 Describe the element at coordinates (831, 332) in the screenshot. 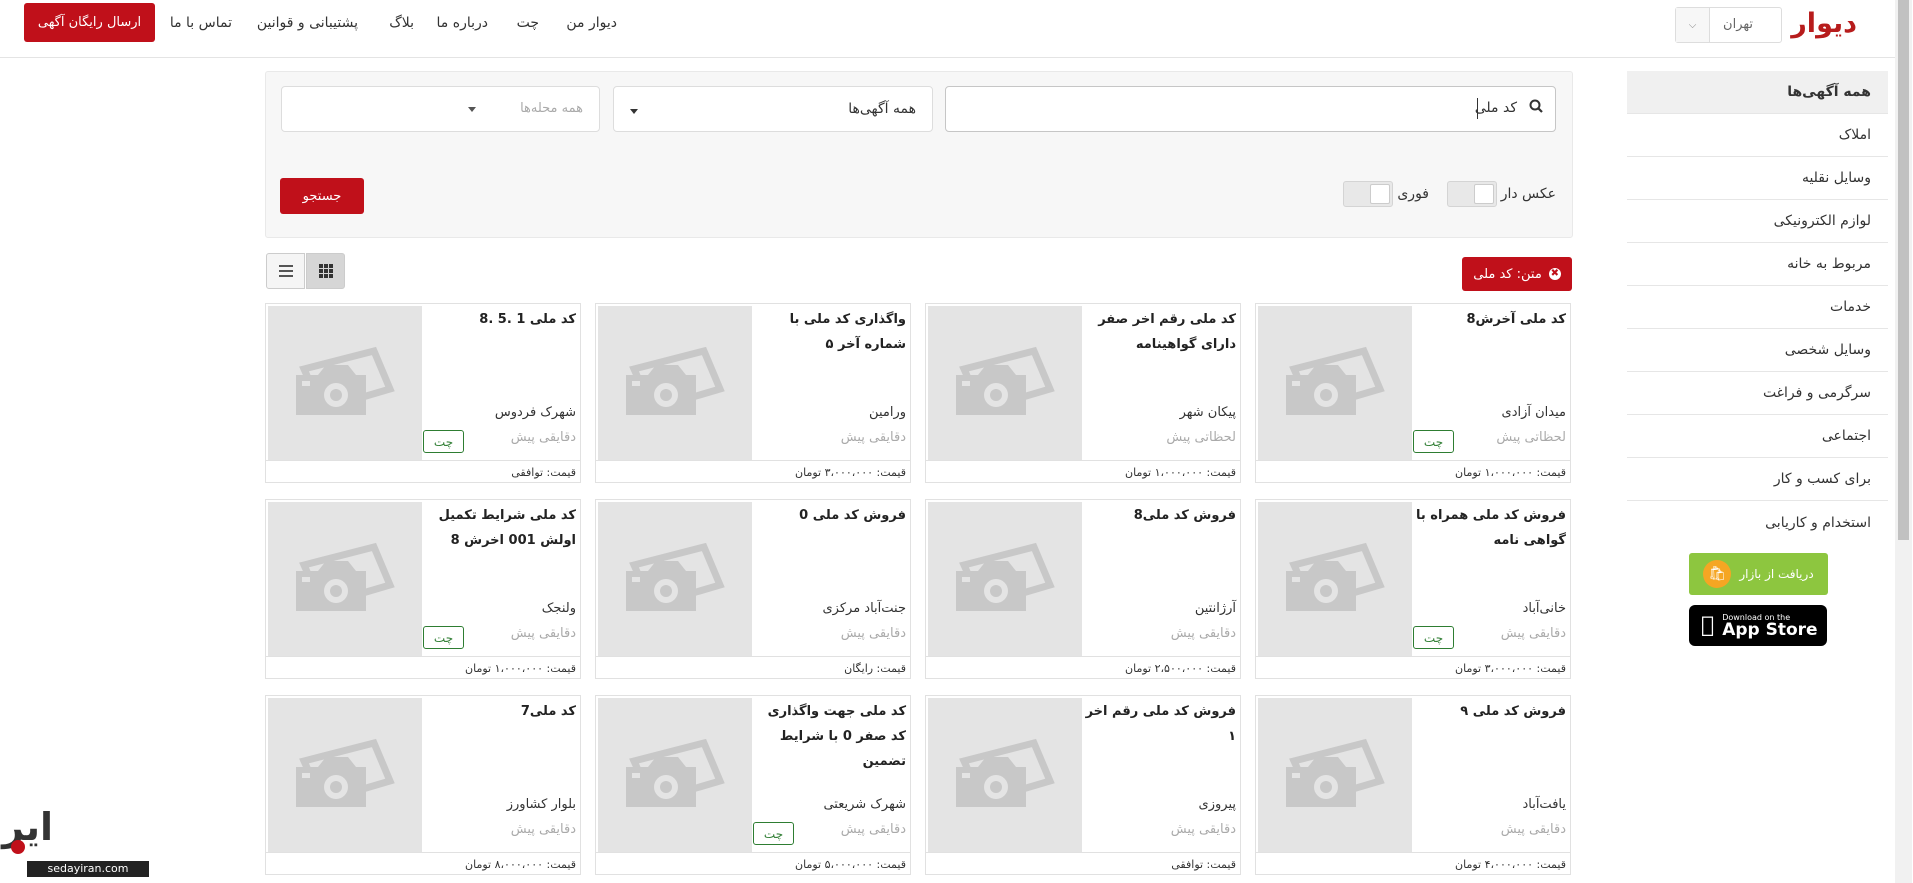

I see `ad-title: واگذاری کد ملی با شماره آخر ۵` at that location.